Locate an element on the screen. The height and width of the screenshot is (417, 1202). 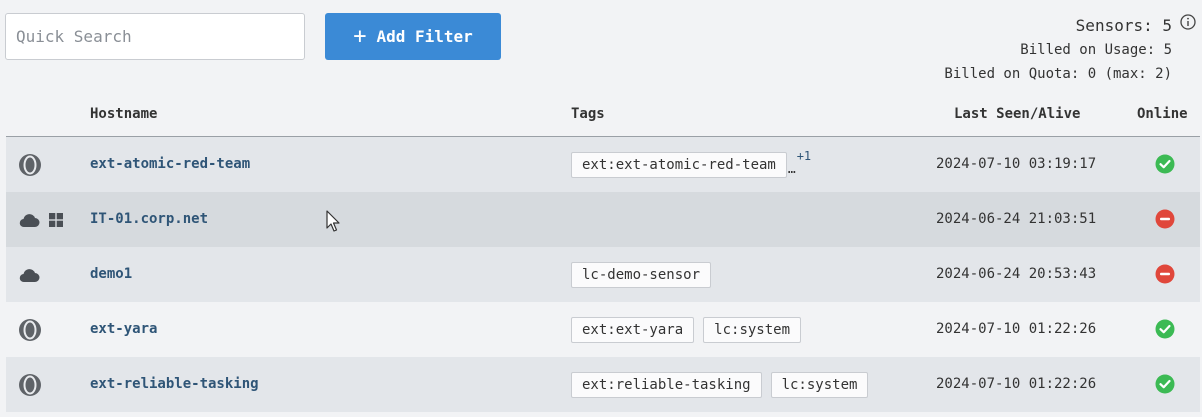
sensors-count: Sensors: 5 is located at coordinates (1123, 25).